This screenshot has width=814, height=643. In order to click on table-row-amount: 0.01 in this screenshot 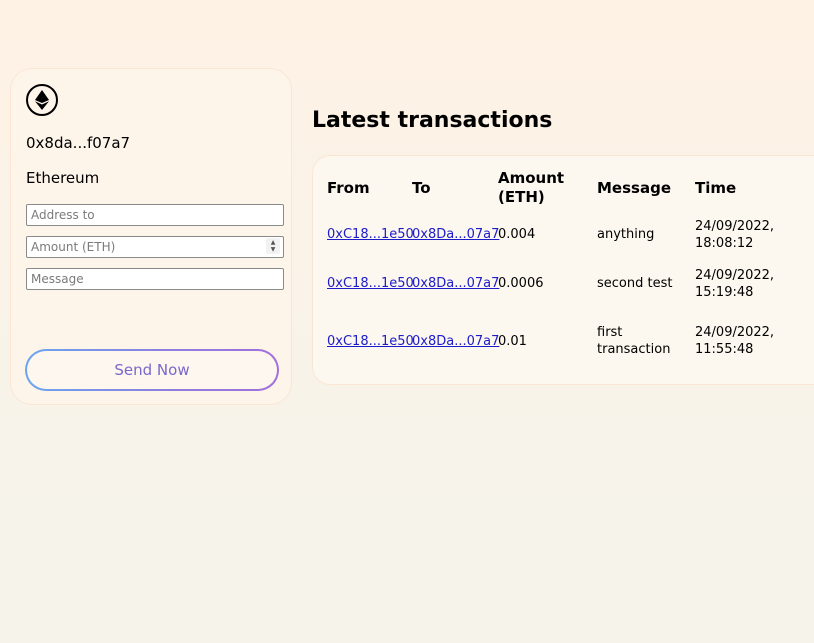, I will do `click(512, 341)`.